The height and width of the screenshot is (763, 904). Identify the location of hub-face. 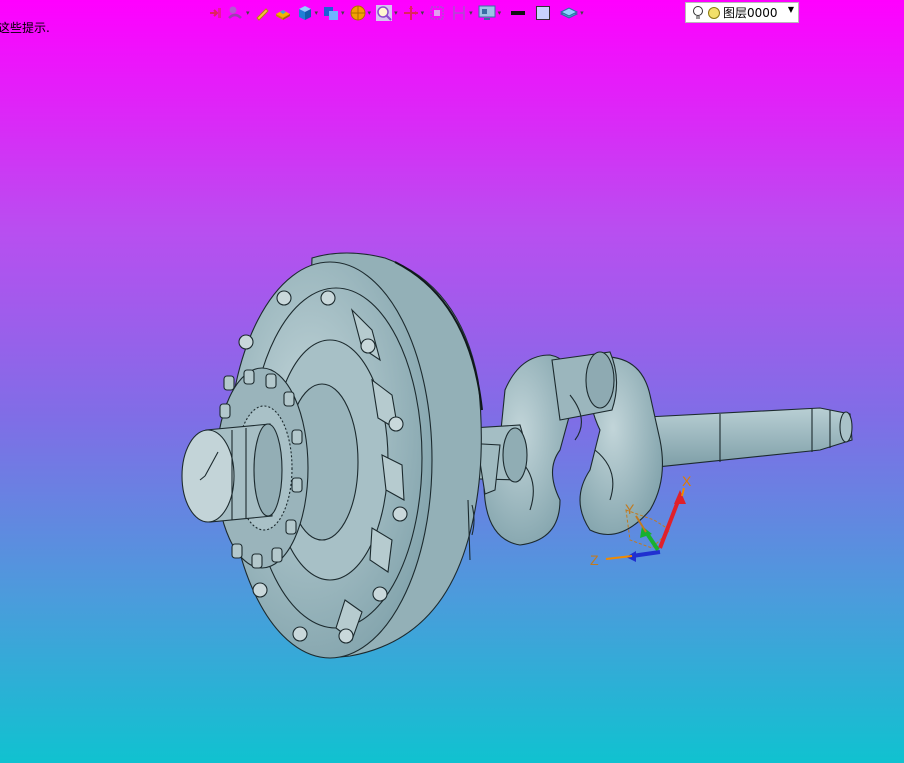
(208, 476).